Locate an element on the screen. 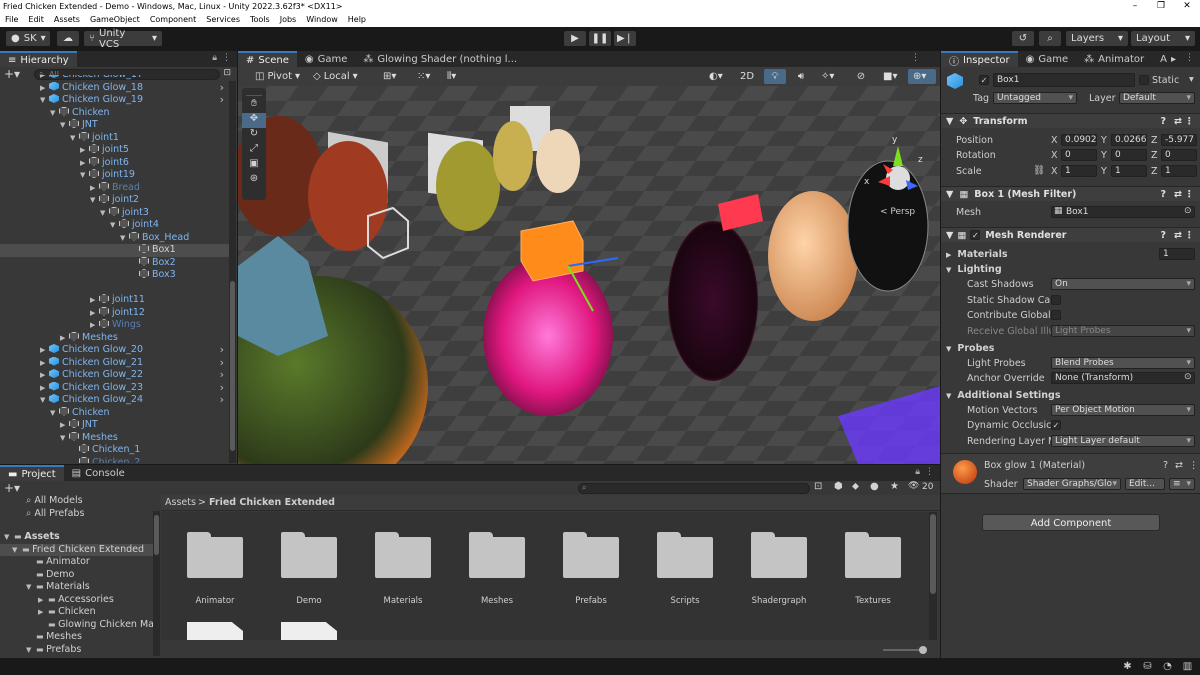  contribute-gi-checkbox is located at coordinates (1056, 315).